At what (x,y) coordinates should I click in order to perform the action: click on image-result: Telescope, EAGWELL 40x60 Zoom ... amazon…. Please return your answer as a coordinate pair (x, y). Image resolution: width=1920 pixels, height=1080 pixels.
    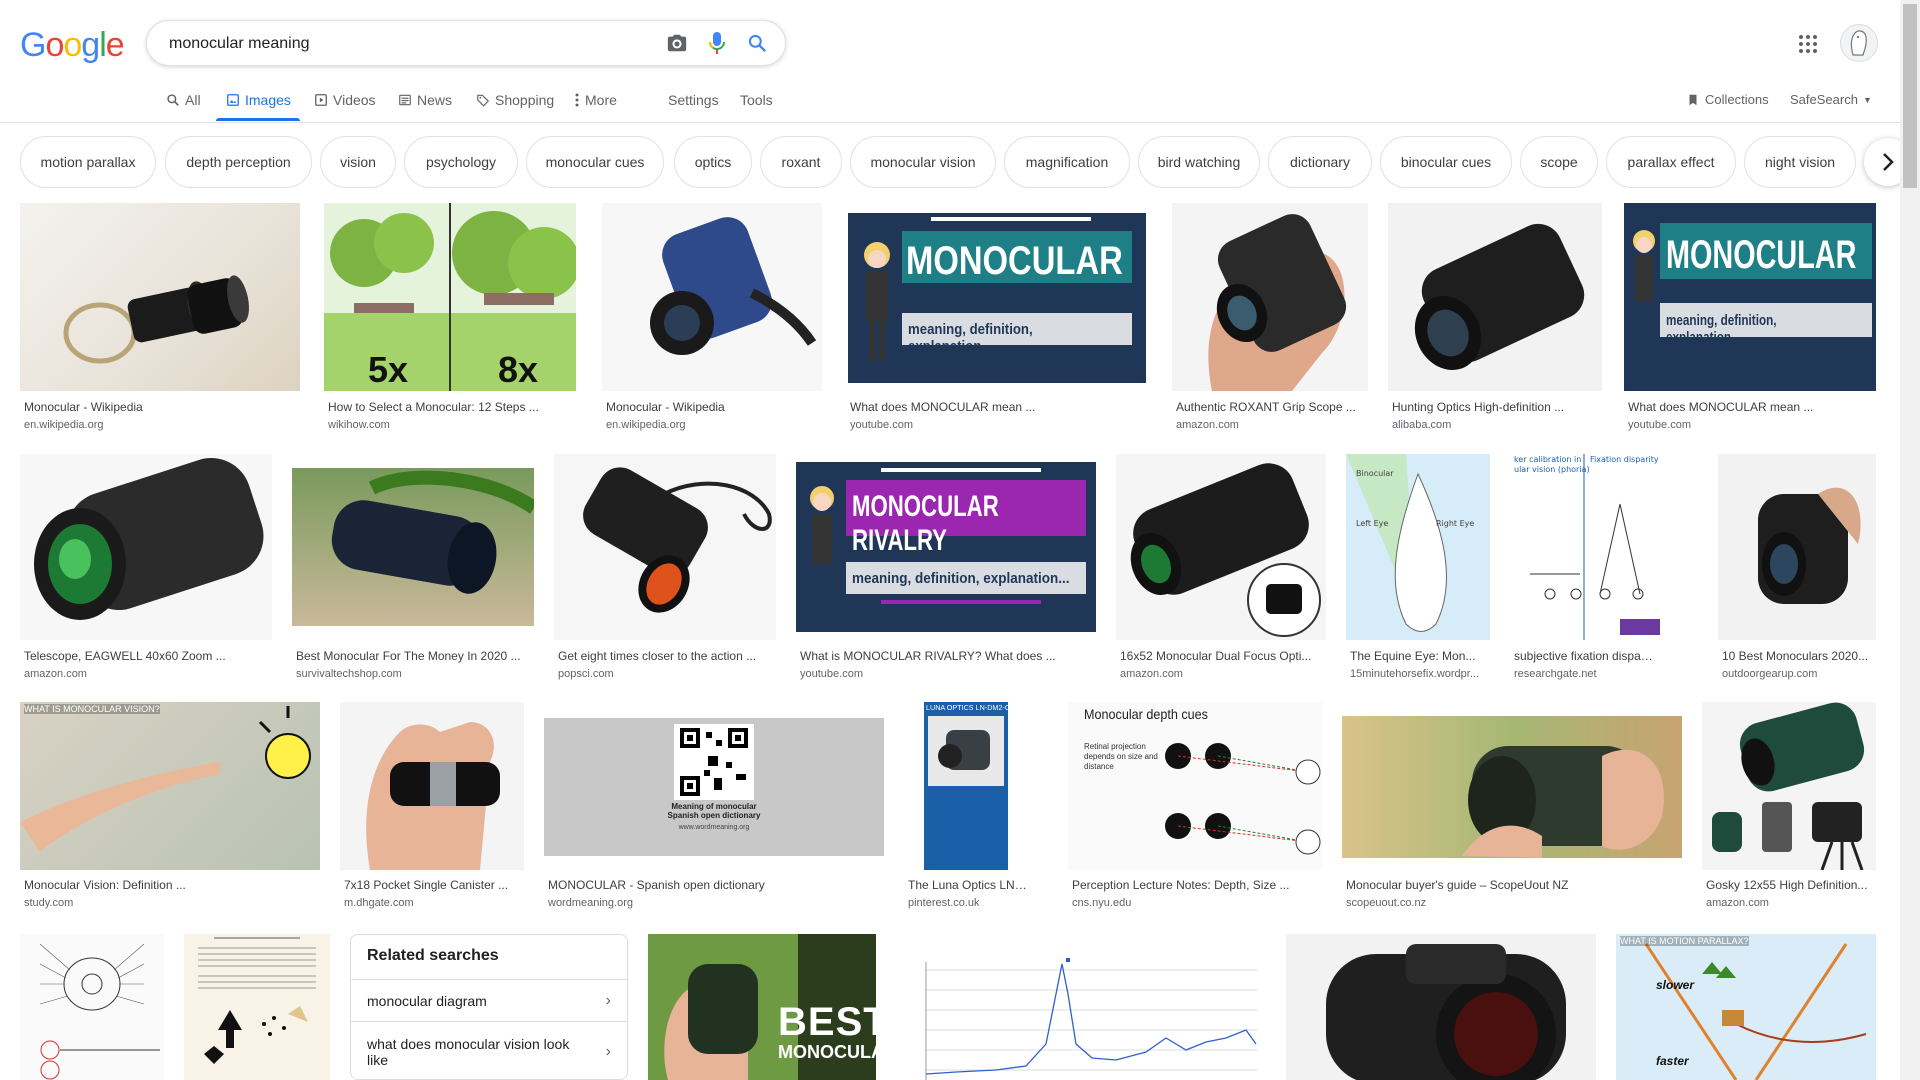
    Looking at the image, I should click on (146, 569).